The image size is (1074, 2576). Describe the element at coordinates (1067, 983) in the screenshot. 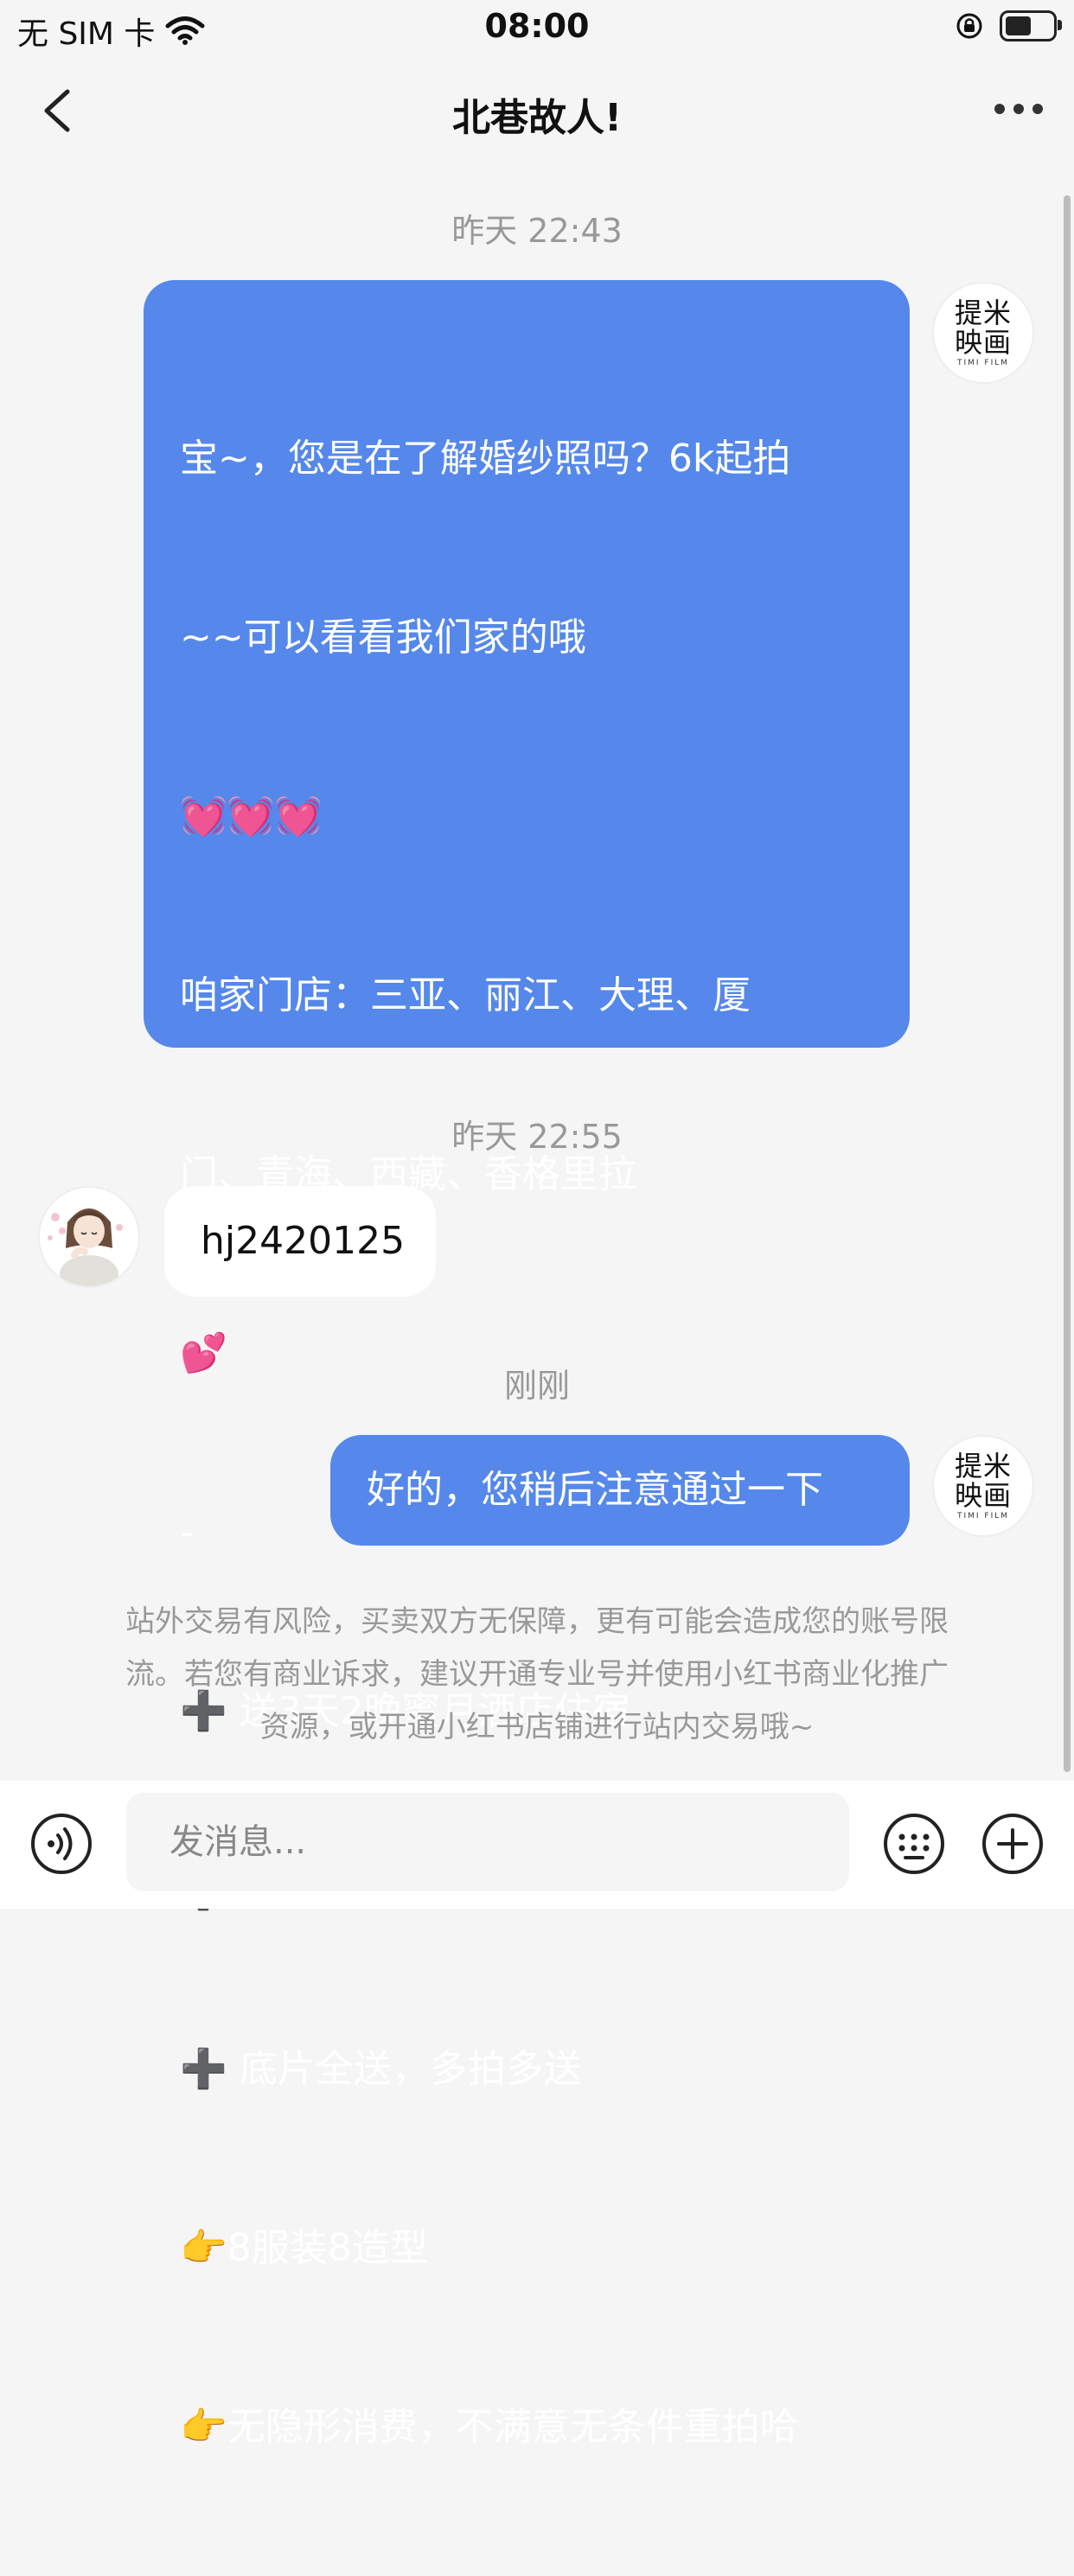

I see `scrollbar` at that location.